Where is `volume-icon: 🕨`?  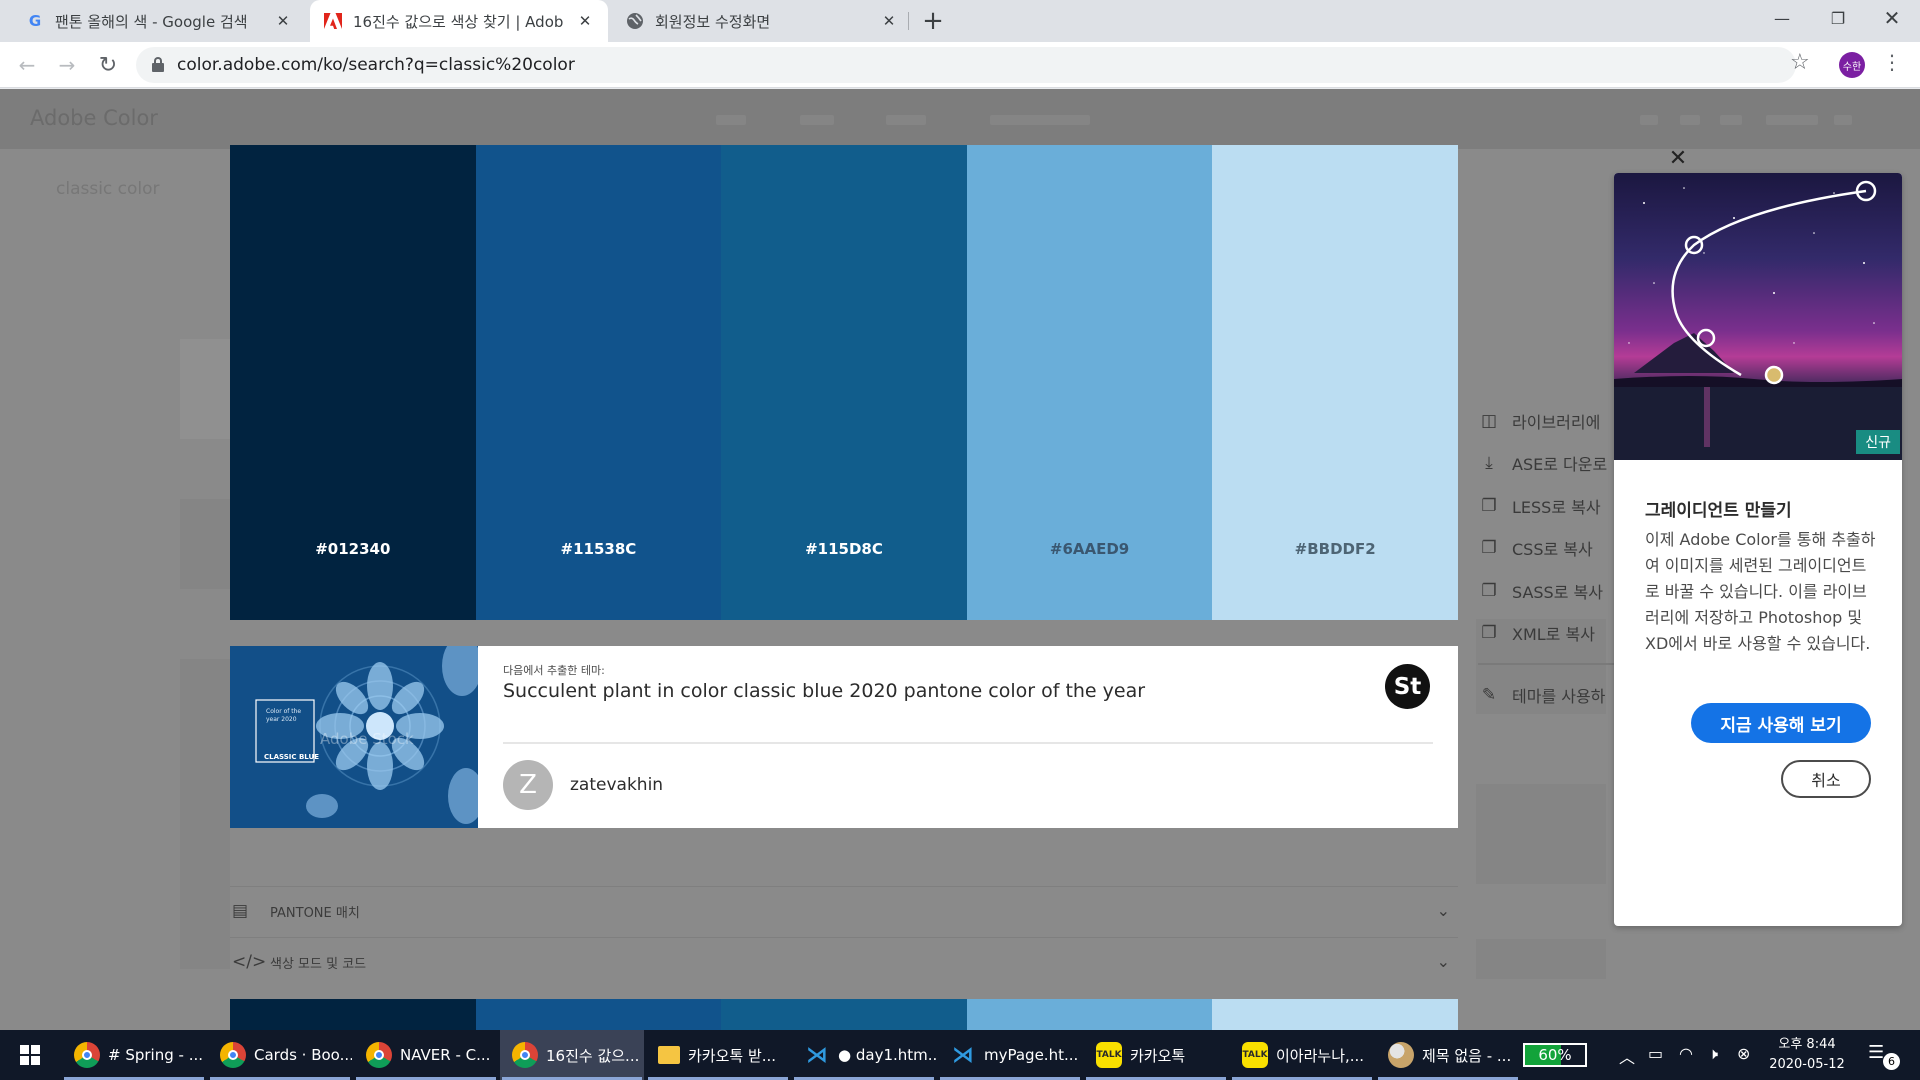
volume-icon: 🕨 is located at coordinates (1713, 1054).